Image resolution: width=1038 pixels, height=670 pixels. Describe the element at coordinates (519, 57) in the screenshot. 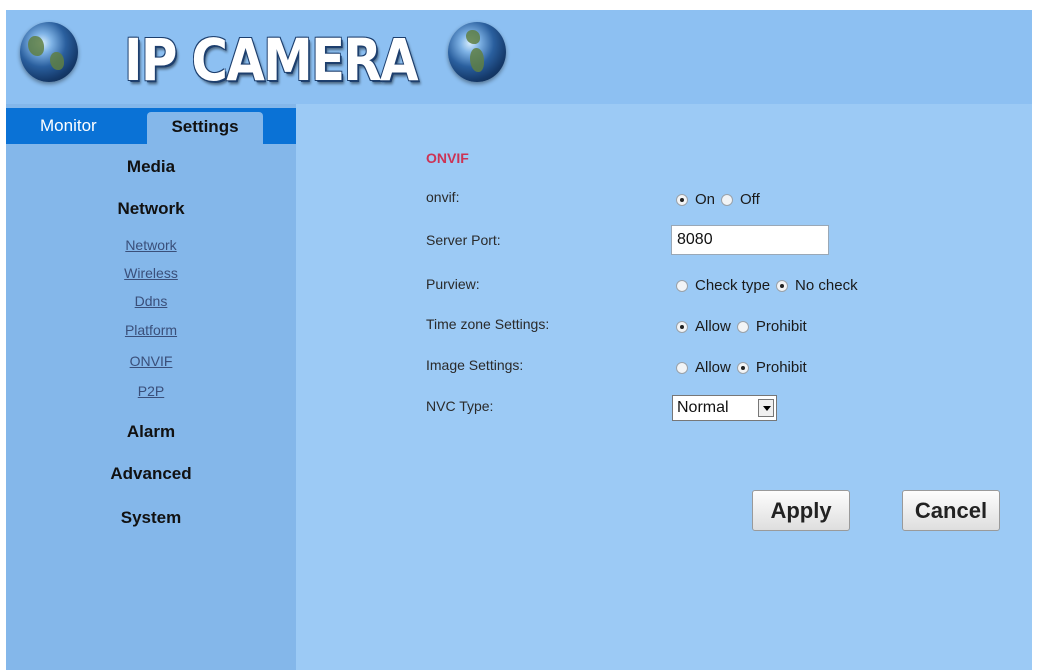

I see `header-banner: IP CAMERA` at that location.